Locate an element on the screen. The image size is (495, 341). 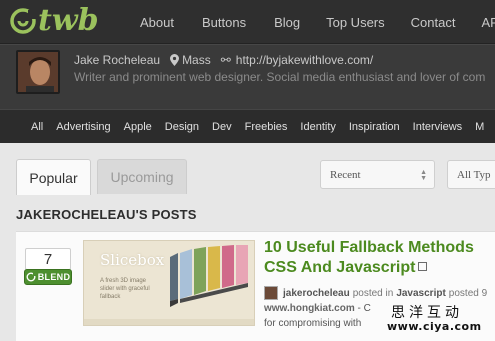
watermark-url: www.ciya.com is located at coordinates (434, 326).